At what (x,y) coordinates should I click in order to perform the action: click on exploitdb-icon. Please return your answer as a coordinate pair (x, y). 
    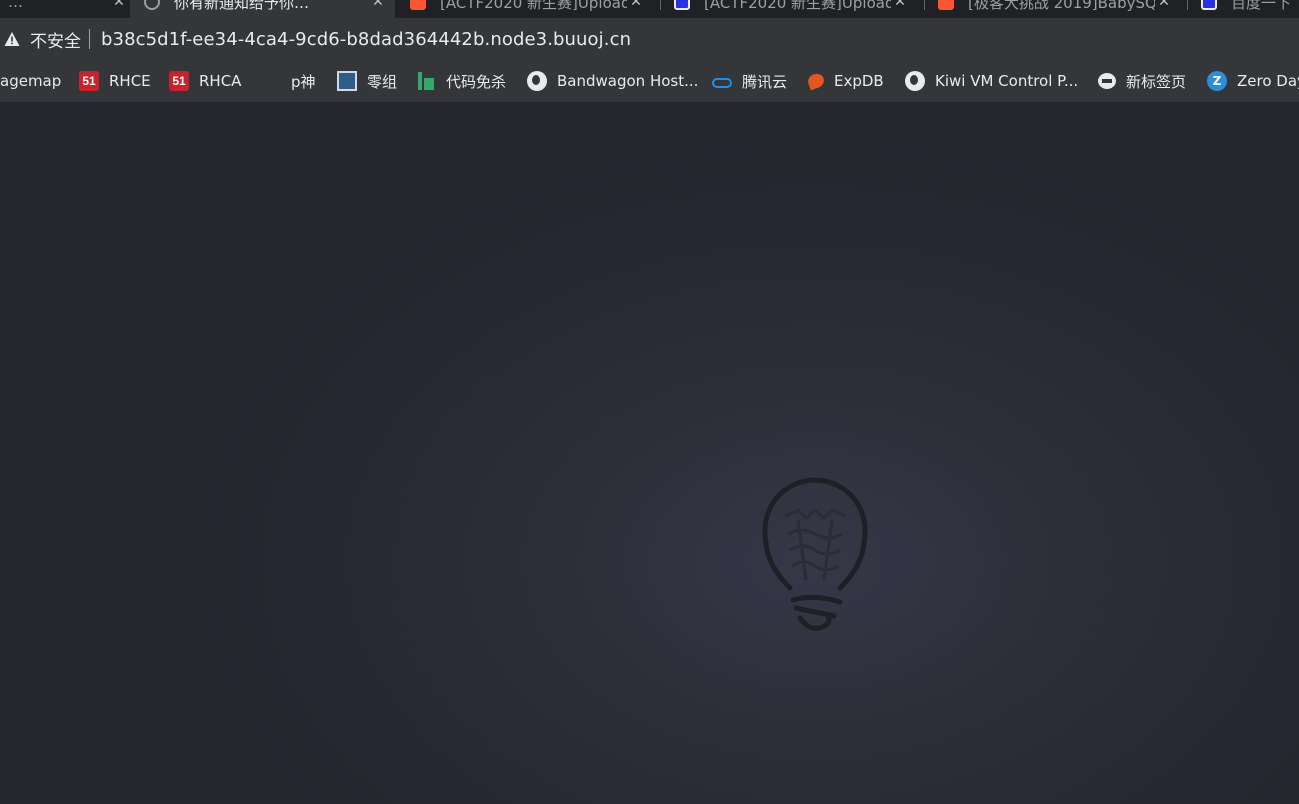
    Looking at the image, I should click on (816, 81).